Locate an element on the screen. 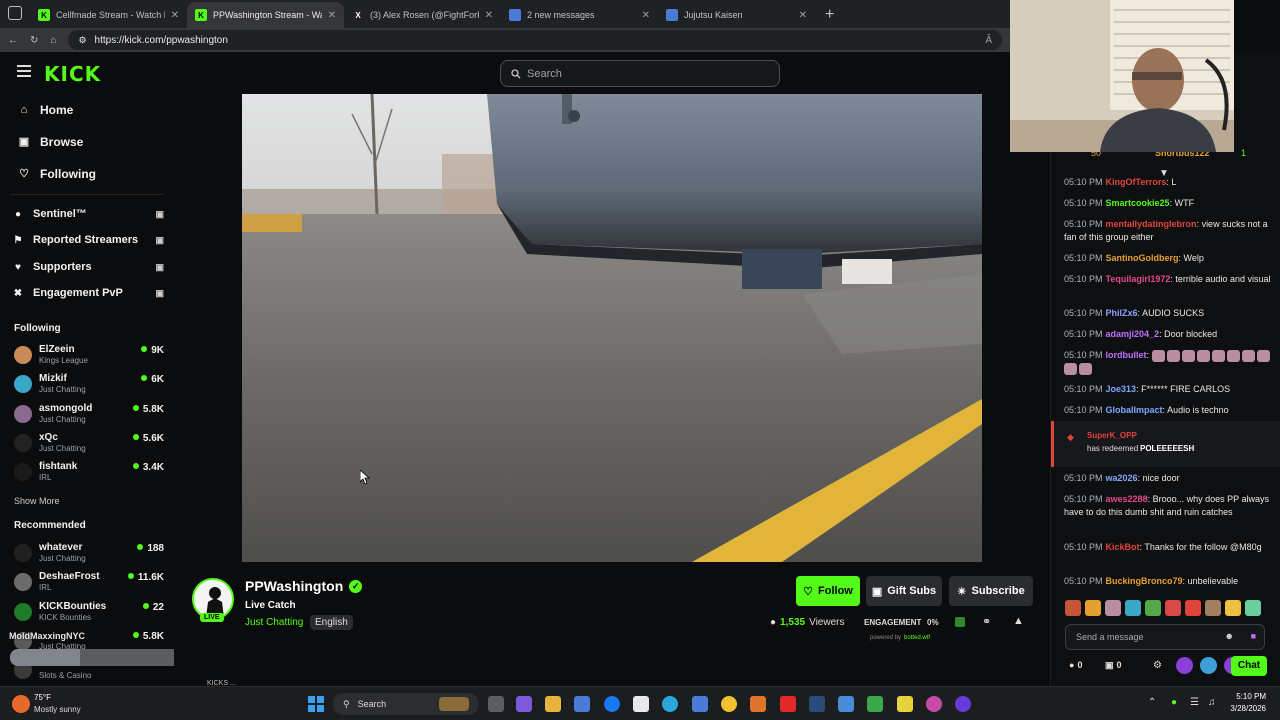 This screenshot has height=720, width=1280. youtube-icon is located at coordinates (788, 704).